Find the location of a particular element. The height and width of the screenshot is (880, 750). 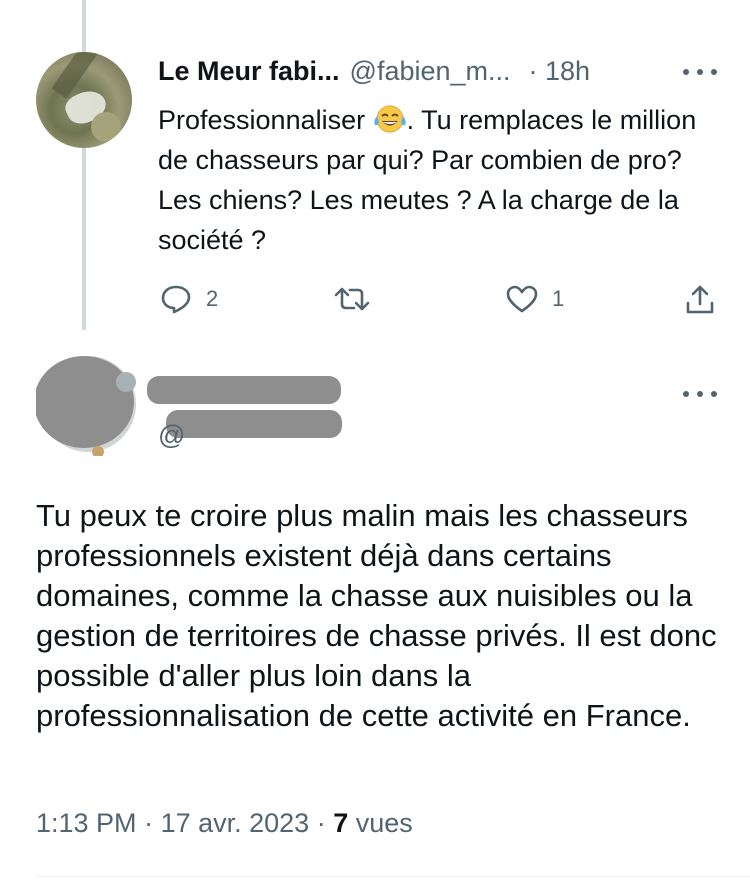

face-with-tears-of-joy-emoji is located at coordinates (390, 119).